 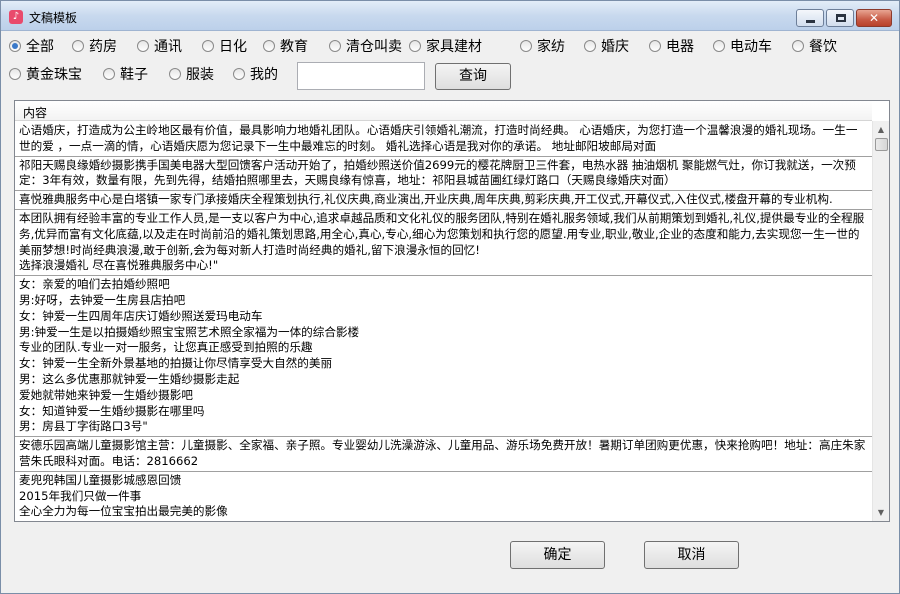 I want to click on search-button: 查询, so click(x=473, y=76).